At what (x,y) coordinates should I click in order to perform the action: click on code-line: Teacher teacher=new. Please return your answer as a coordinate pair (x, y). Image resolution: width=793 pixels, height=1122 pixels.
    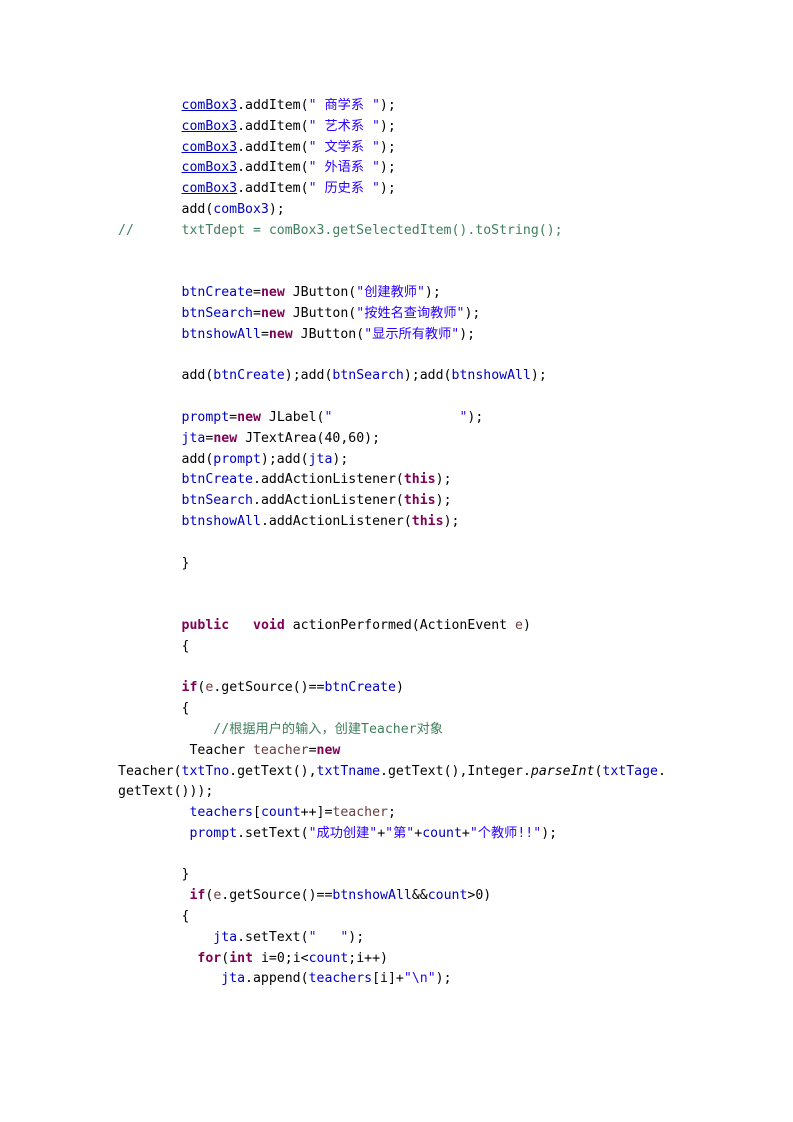
    Looking at the image, I should click on (428, 751).